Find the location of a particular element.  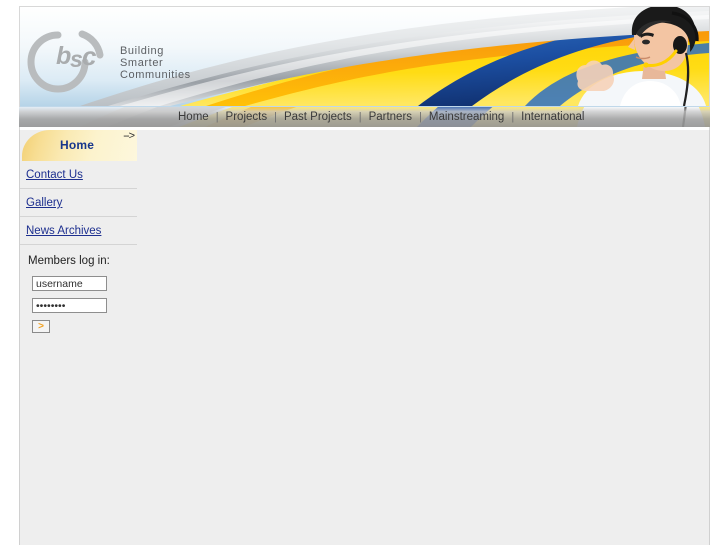

page-gutter-right is located at coordinates (718, 272).